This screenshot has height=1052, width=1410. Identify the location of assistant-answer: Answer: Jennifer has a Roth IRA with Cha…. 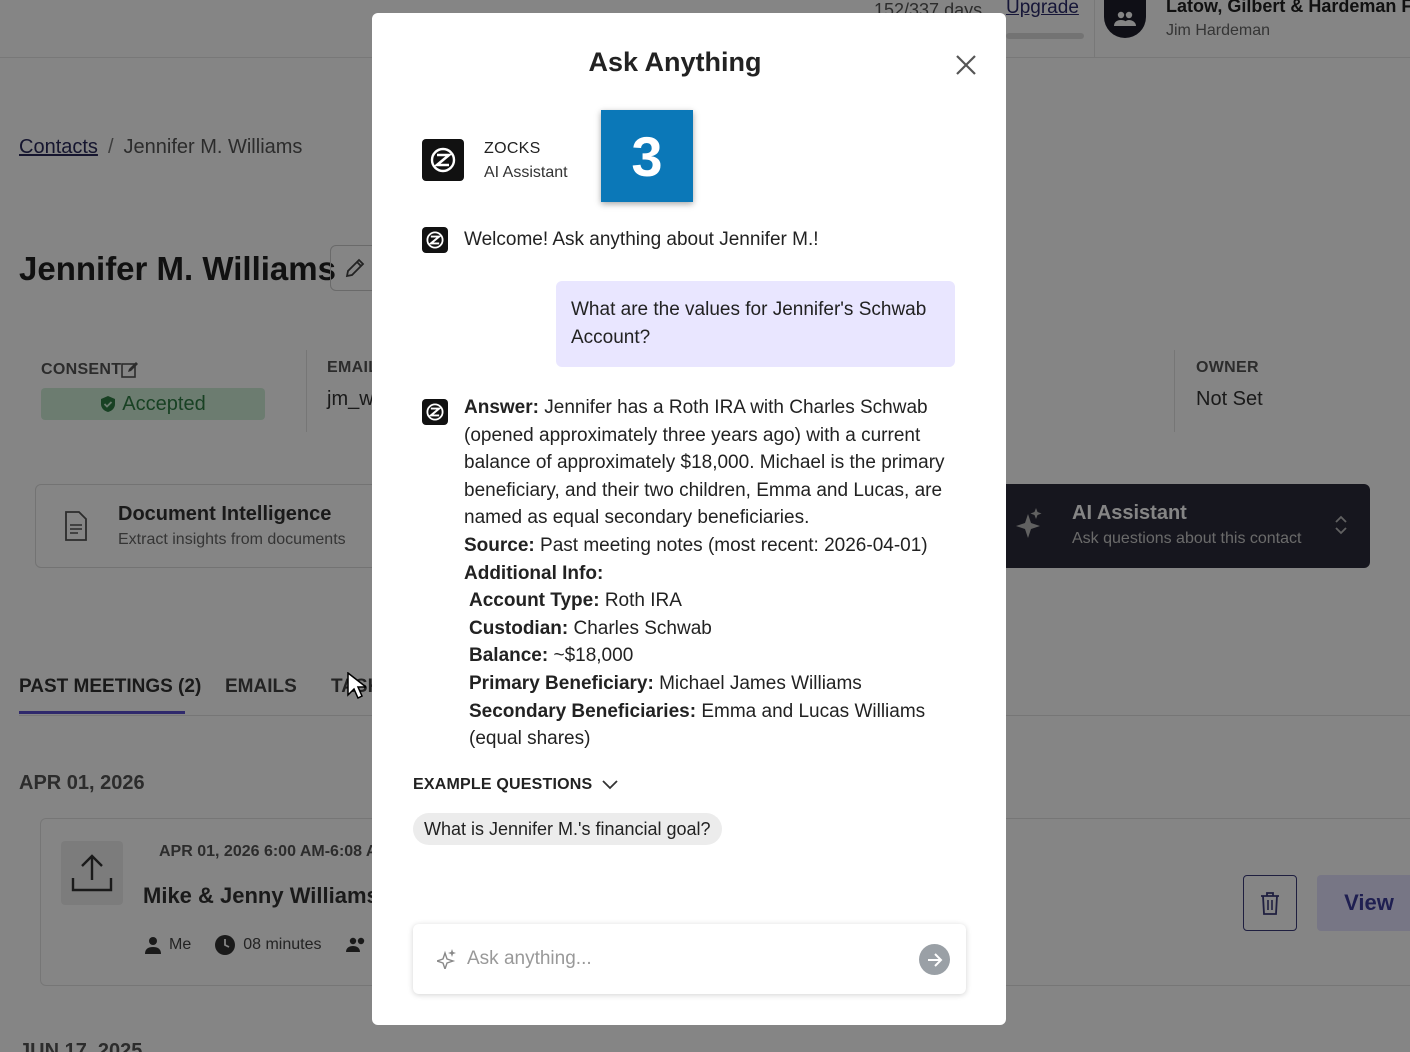
(712, 573).